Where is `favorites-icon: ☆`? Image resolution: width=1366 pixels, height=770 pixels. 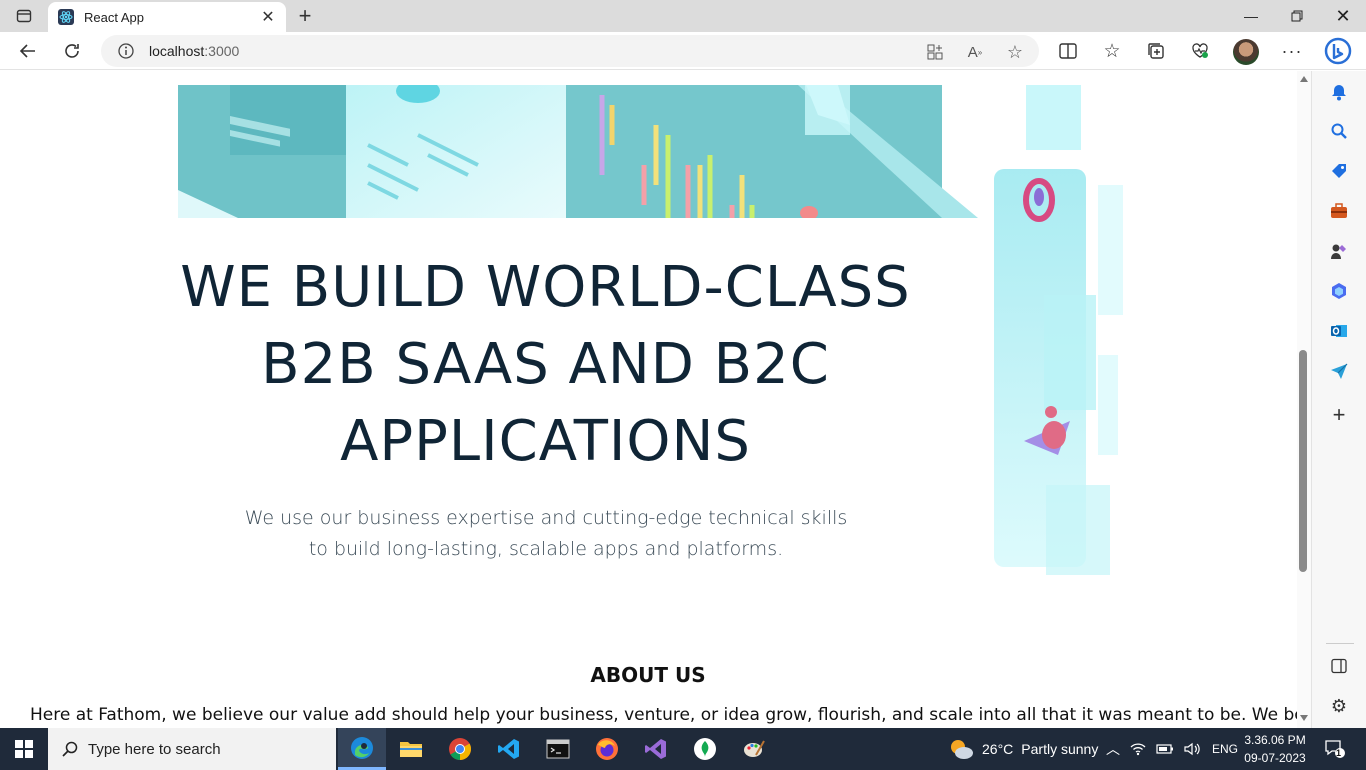 favorites-icon: ☆ is located at coordinates (1112, 51).